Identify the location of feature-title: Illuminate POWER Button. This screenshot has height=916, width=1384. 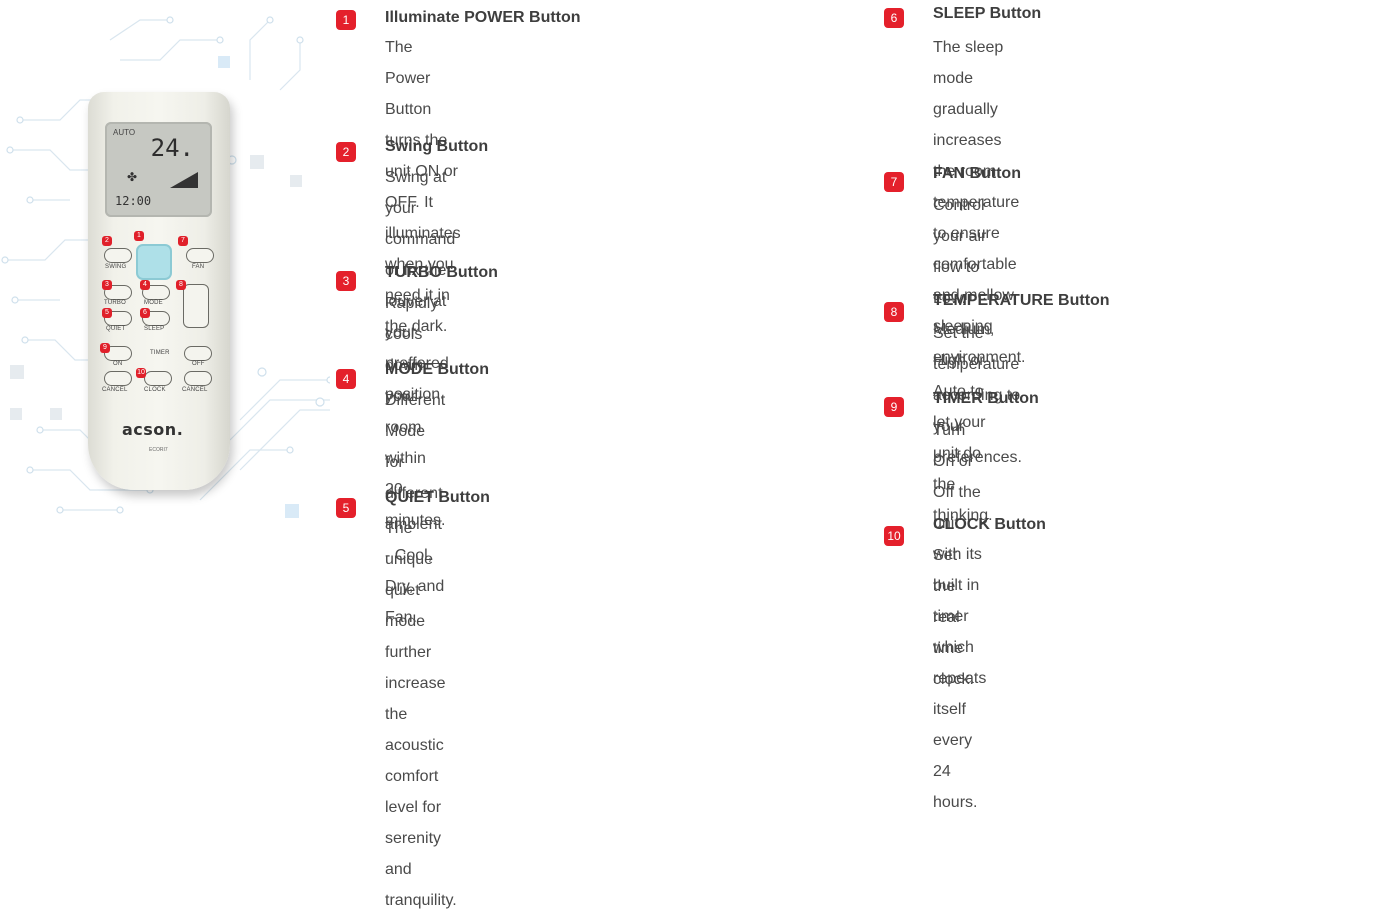
(483, 17).